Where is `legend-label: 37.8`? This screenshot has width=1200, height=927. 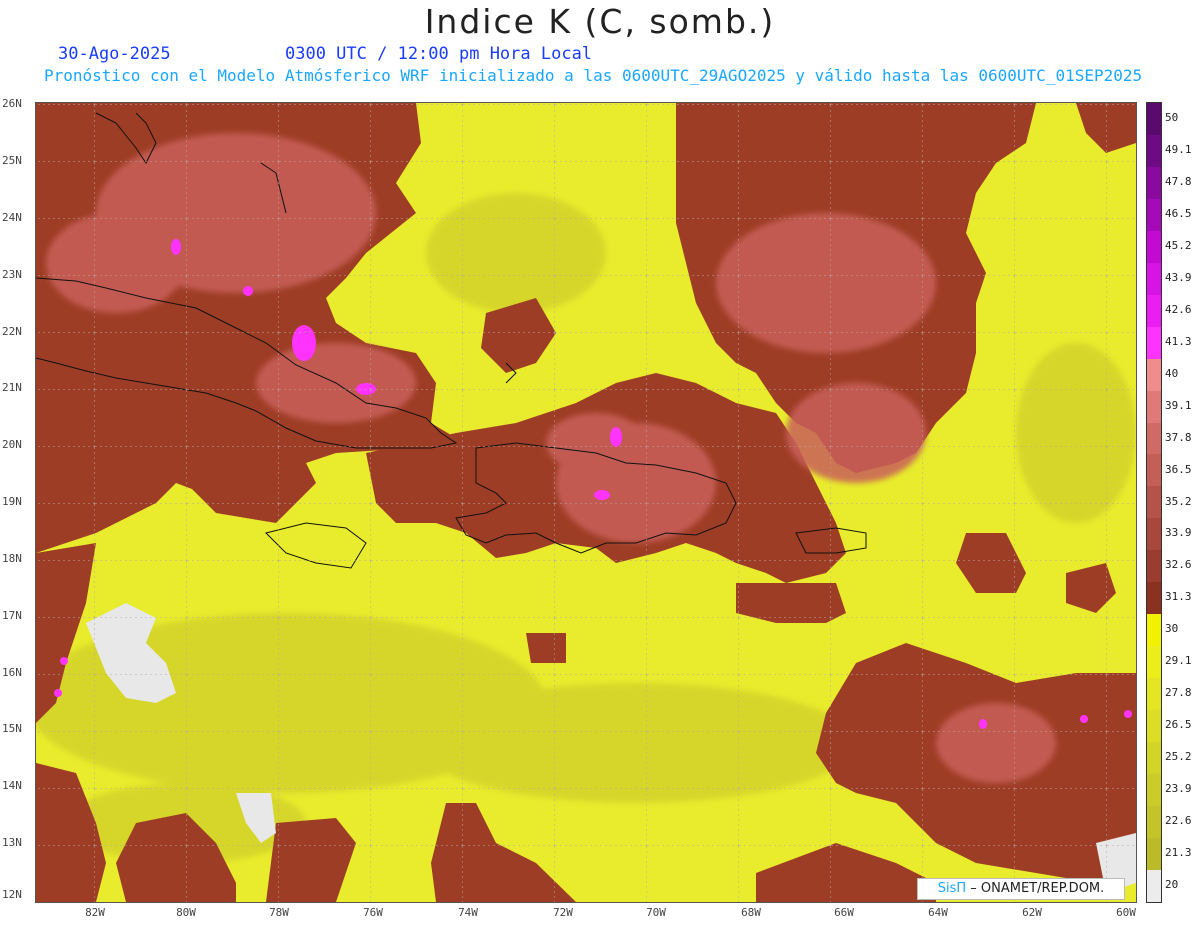
legend-label: 37.8 is located at coordinates (1178, 437).